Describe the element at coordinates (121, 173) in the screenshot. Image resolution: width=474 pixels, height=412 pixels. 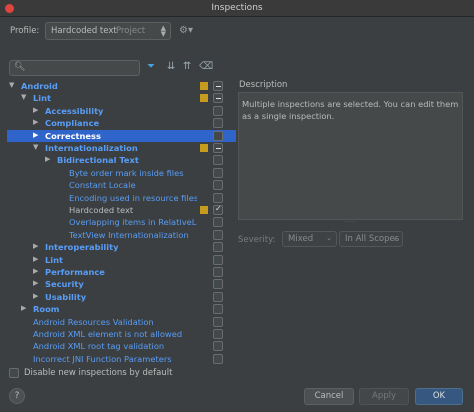
I see `tree-row: Byte order mark inside files` at that location.